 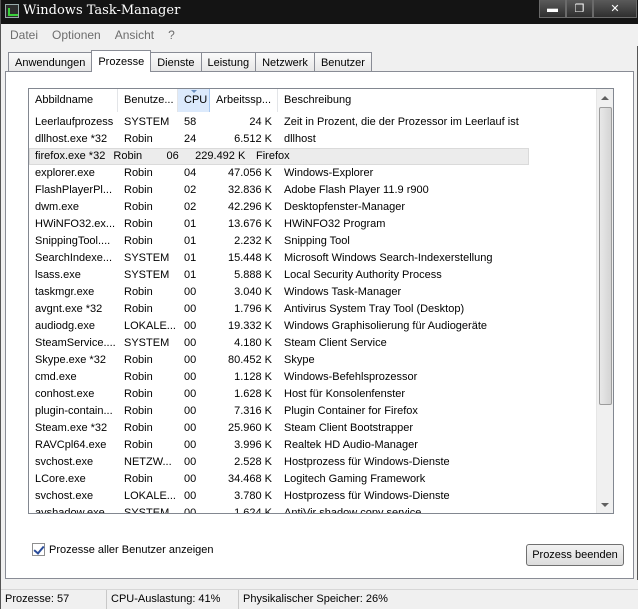 What do you see at coordinates (73, 100) in the screenshot?
I see `column-header-image-name: Abbildname` at bounding box center [73, 100].